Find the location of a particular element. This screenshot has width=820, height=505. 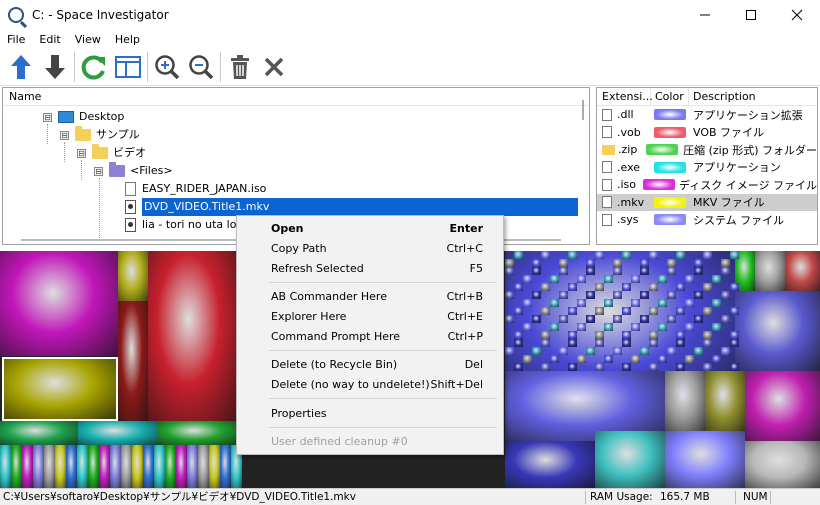

context-menu-item: Explorer Here Ctrl+E is located at coordinates (370, 317).